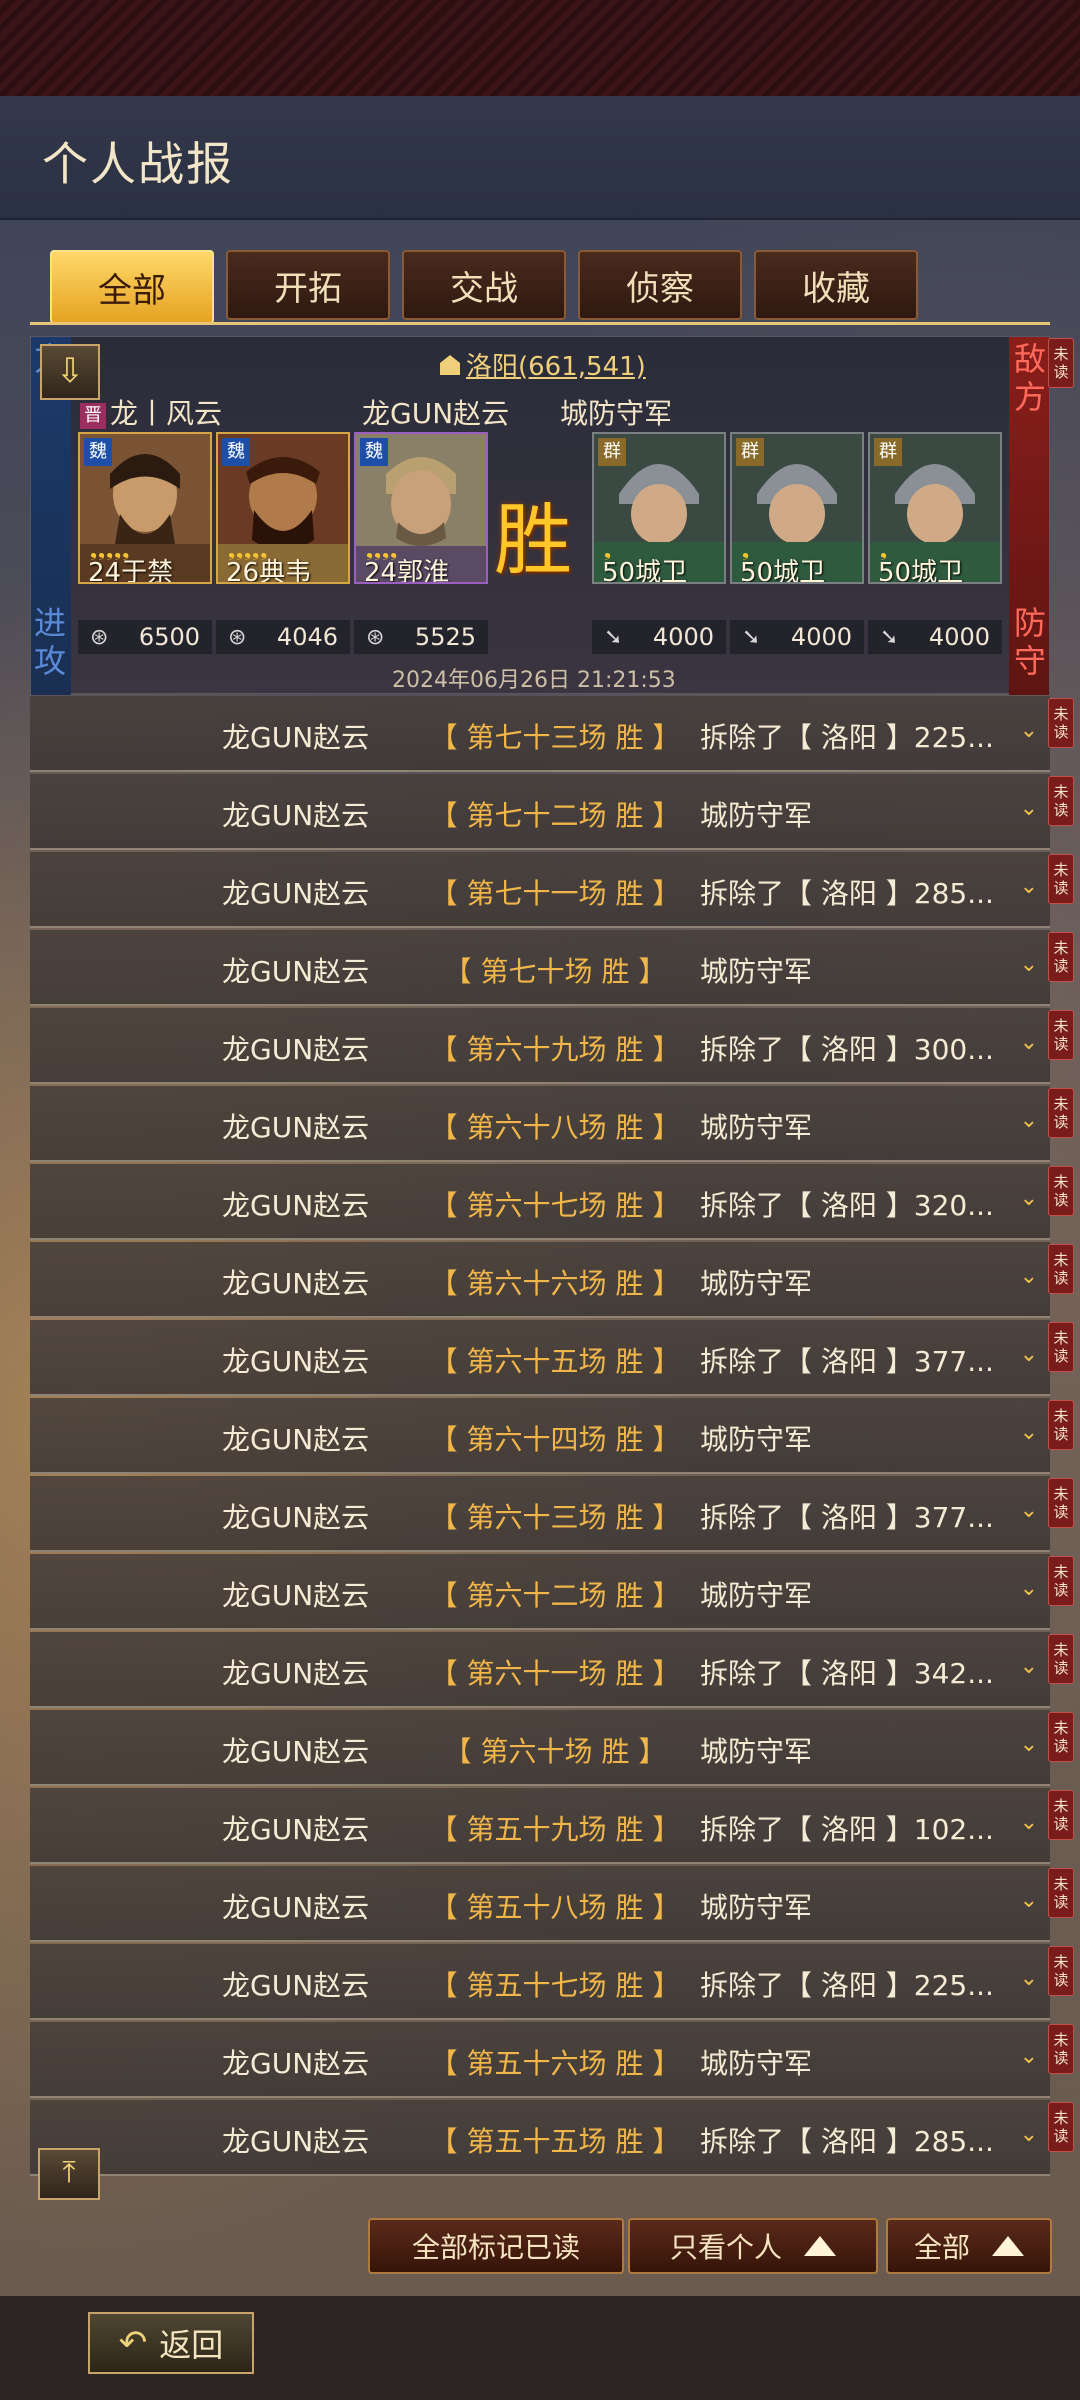 The width and height of the screenshot is (1080, 2400). I want to click on general-faction-badge: 魏, so click(236, 452).